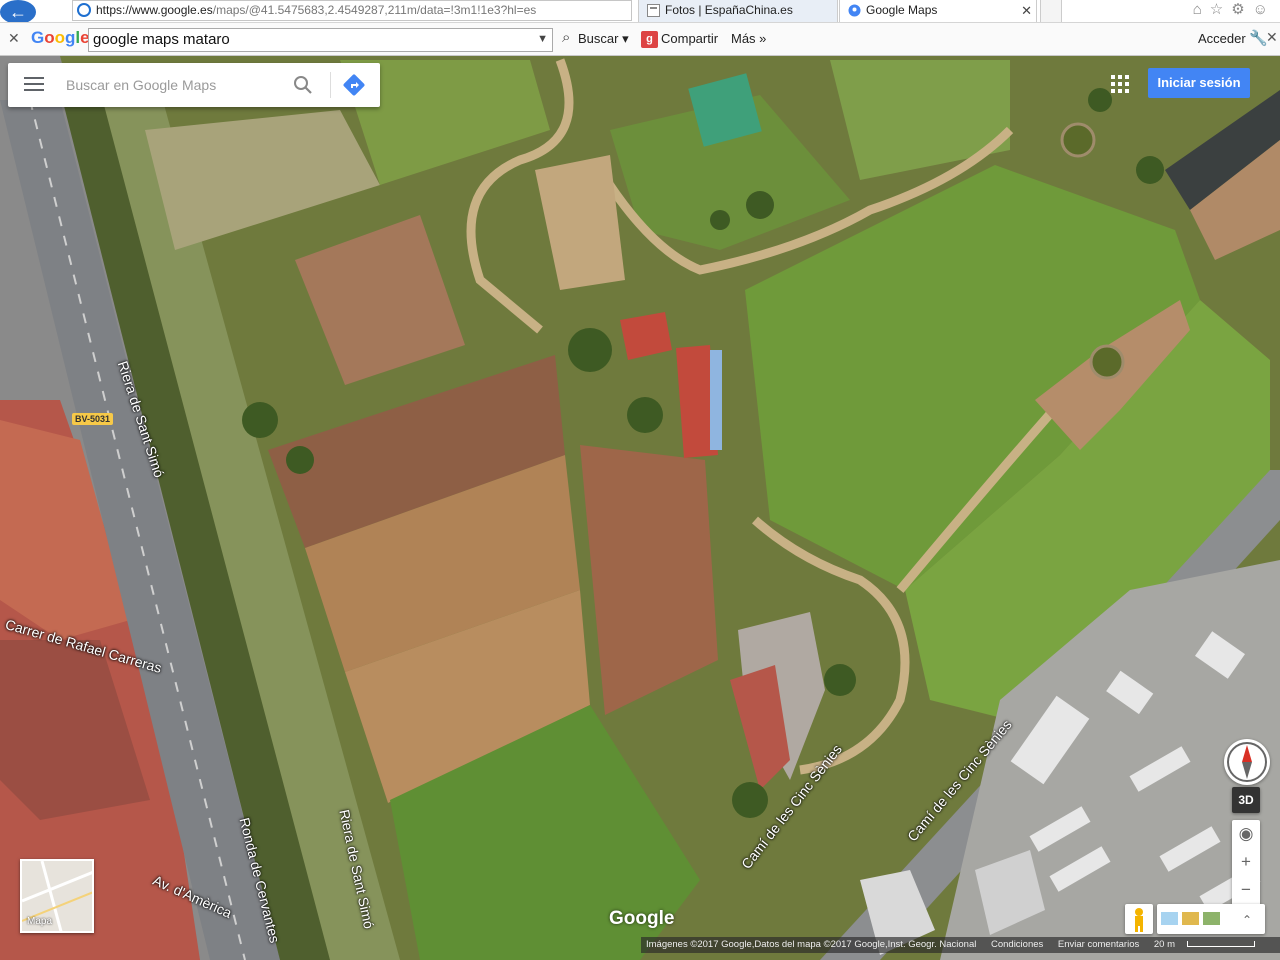  Describe the element at coordinates (320, 40) in the screenshot. I see `toolbar-search-field: google maps mataro ▼` at that location.